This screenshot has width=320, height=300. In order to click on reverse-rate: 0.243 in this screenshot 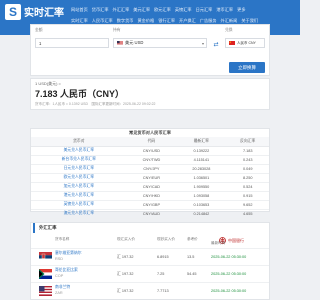, I will do `click(247, 160)`.